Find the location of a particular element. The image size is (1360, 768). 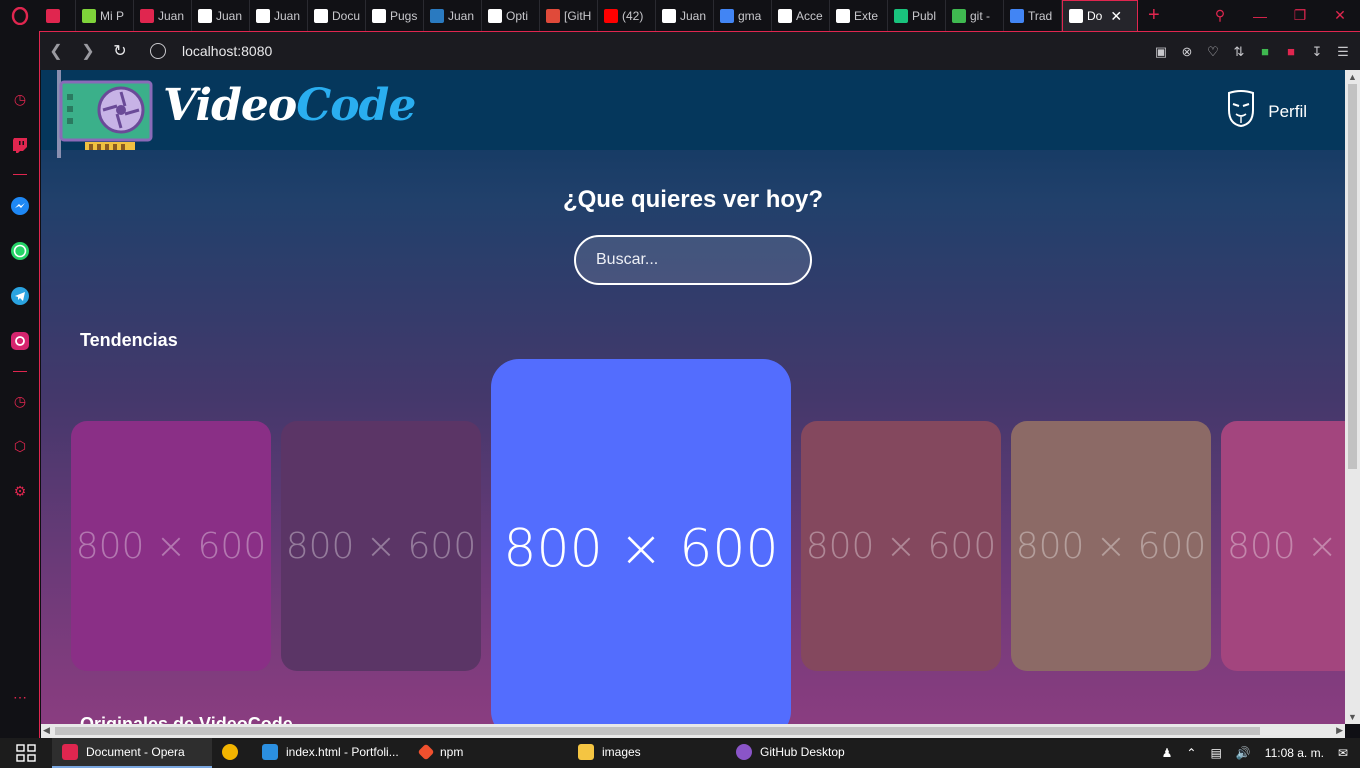

browser-tab: Opti is located at coordinates (511, 15).